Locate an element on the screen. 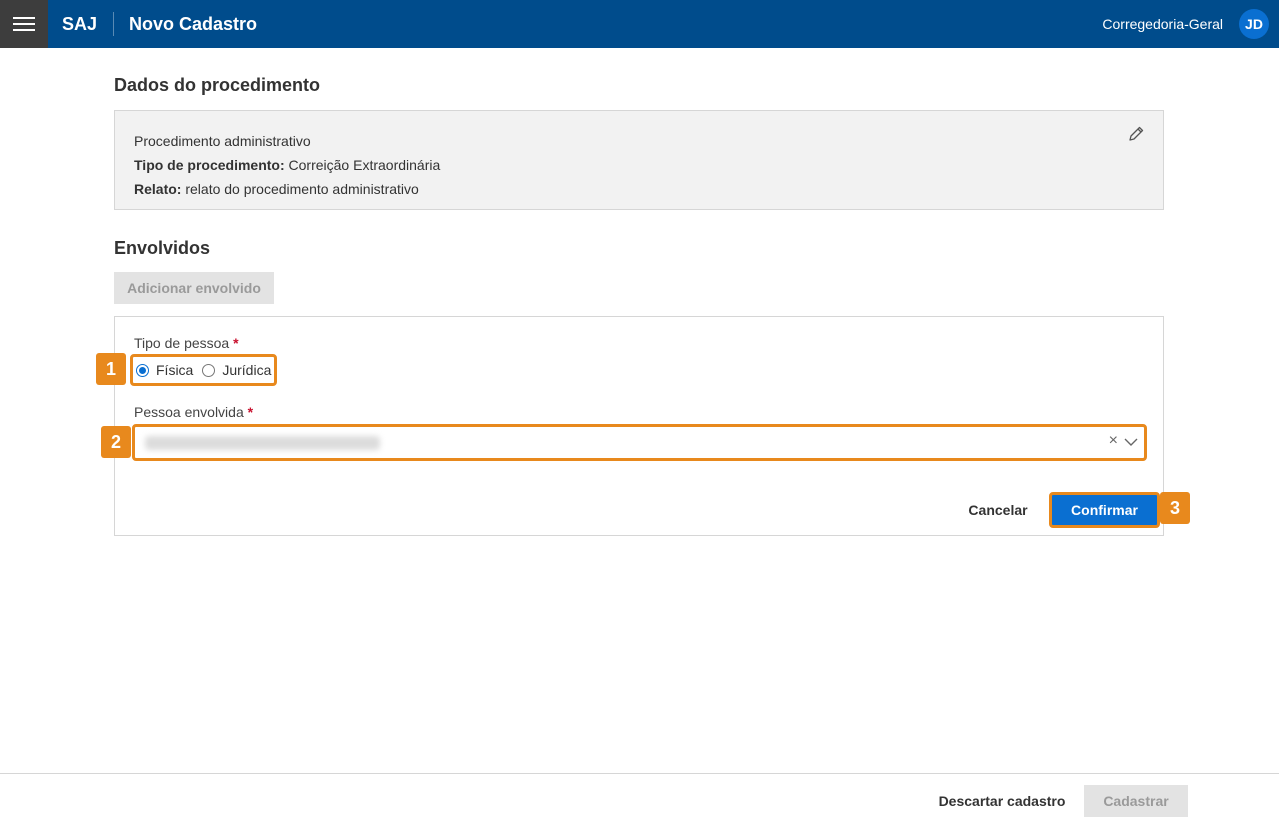 This screenshot has height=824, width=1279. procedure-report-label: Relato: is located at coordinates (158, 189).